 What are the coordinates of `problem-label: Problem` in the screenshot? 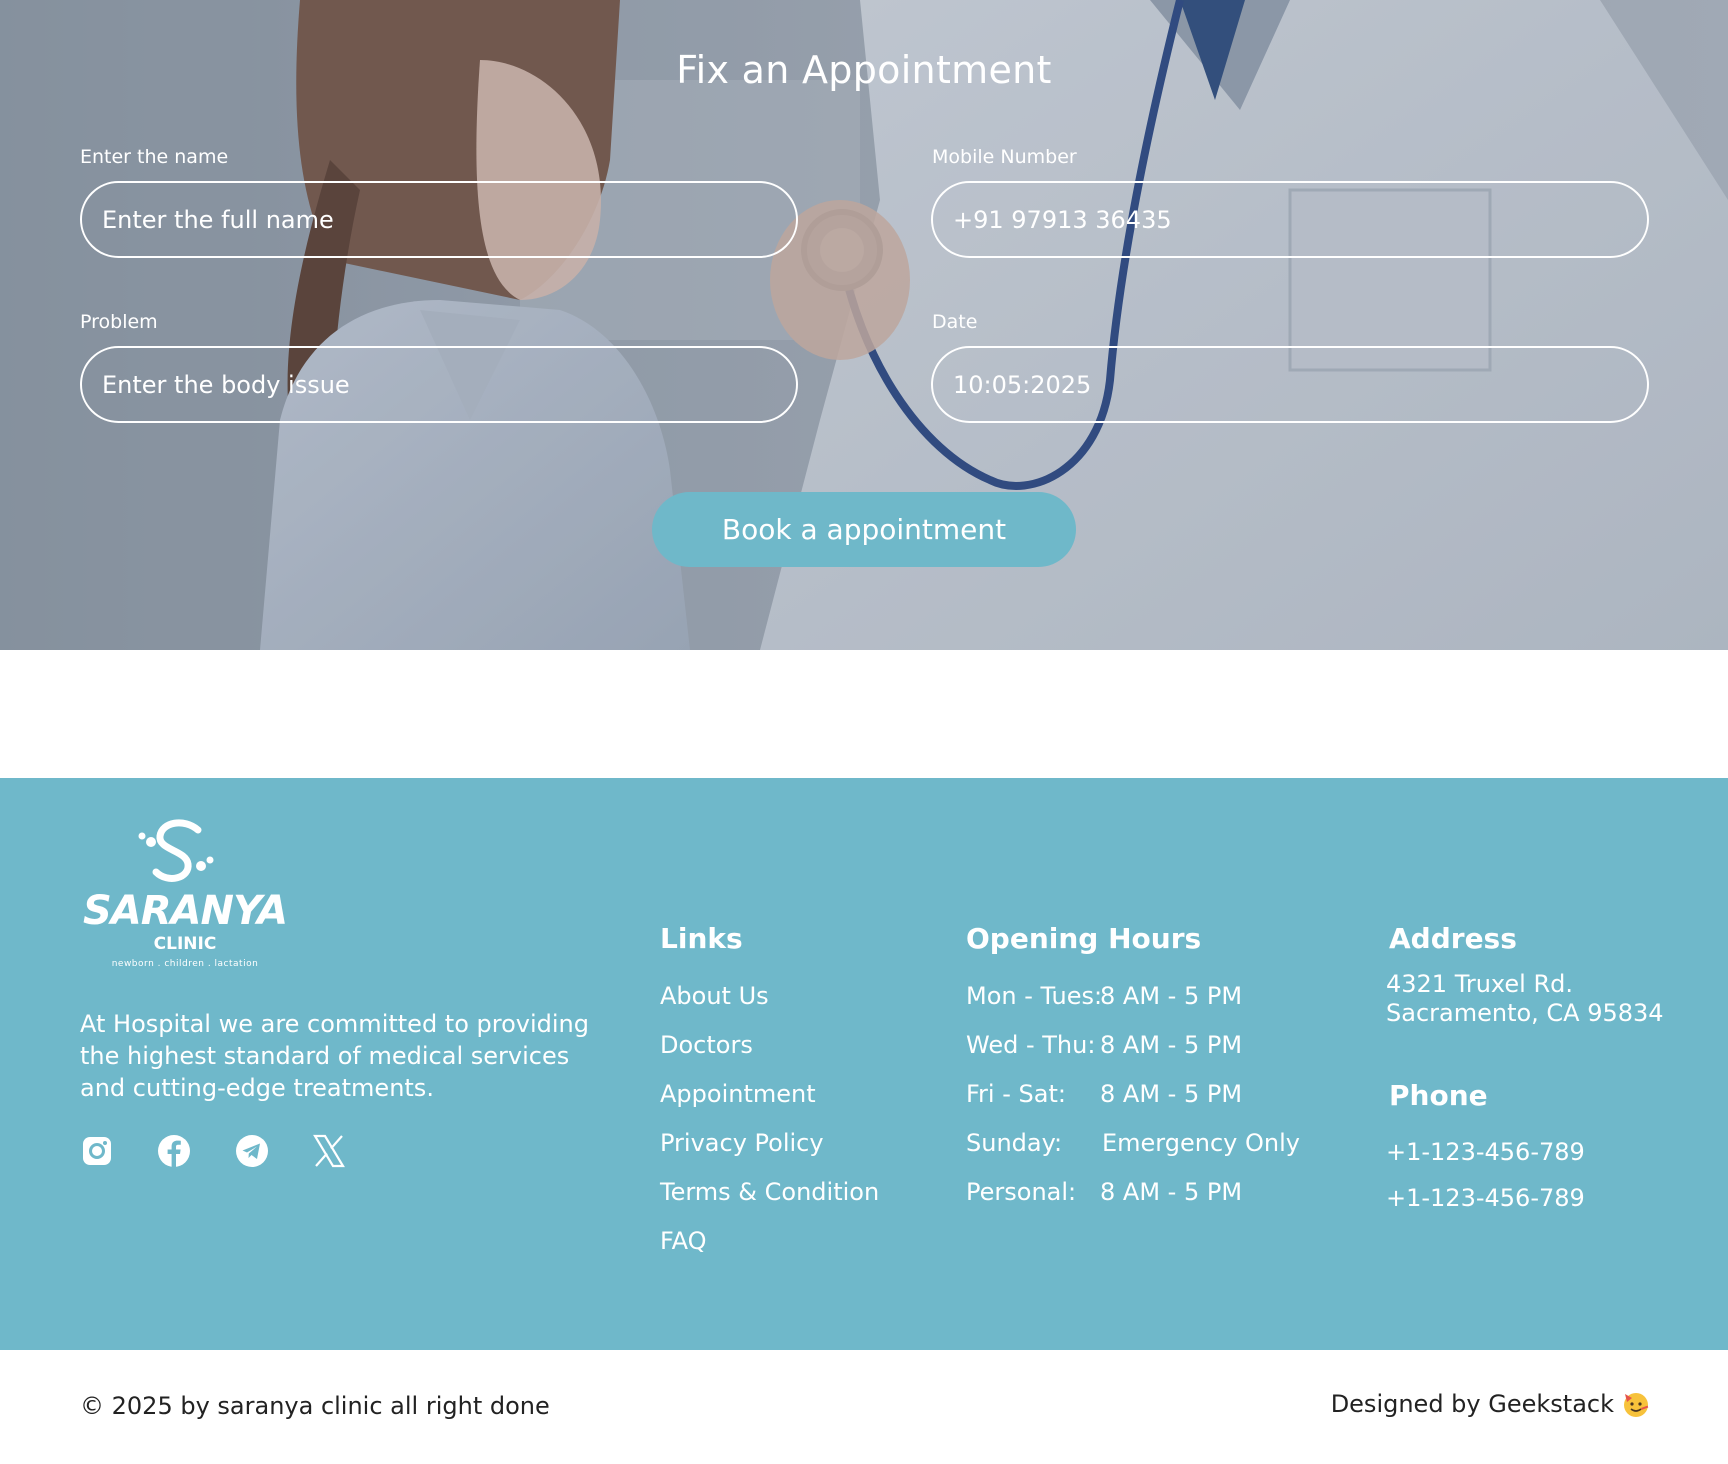 It's located at (119, 322).